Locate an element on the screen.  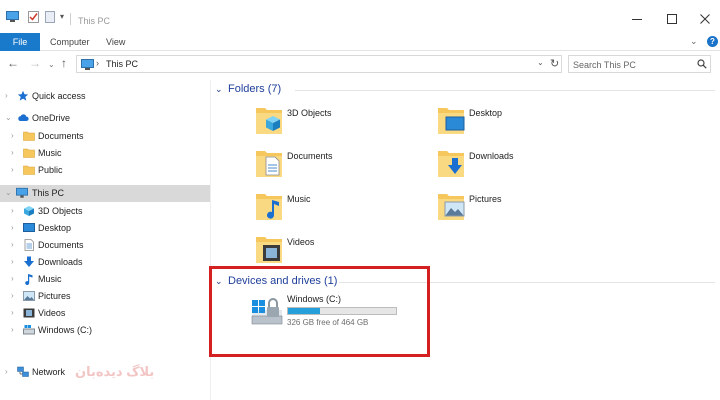
nav-item-videos: › Videos is located at coordinates (105, 313).